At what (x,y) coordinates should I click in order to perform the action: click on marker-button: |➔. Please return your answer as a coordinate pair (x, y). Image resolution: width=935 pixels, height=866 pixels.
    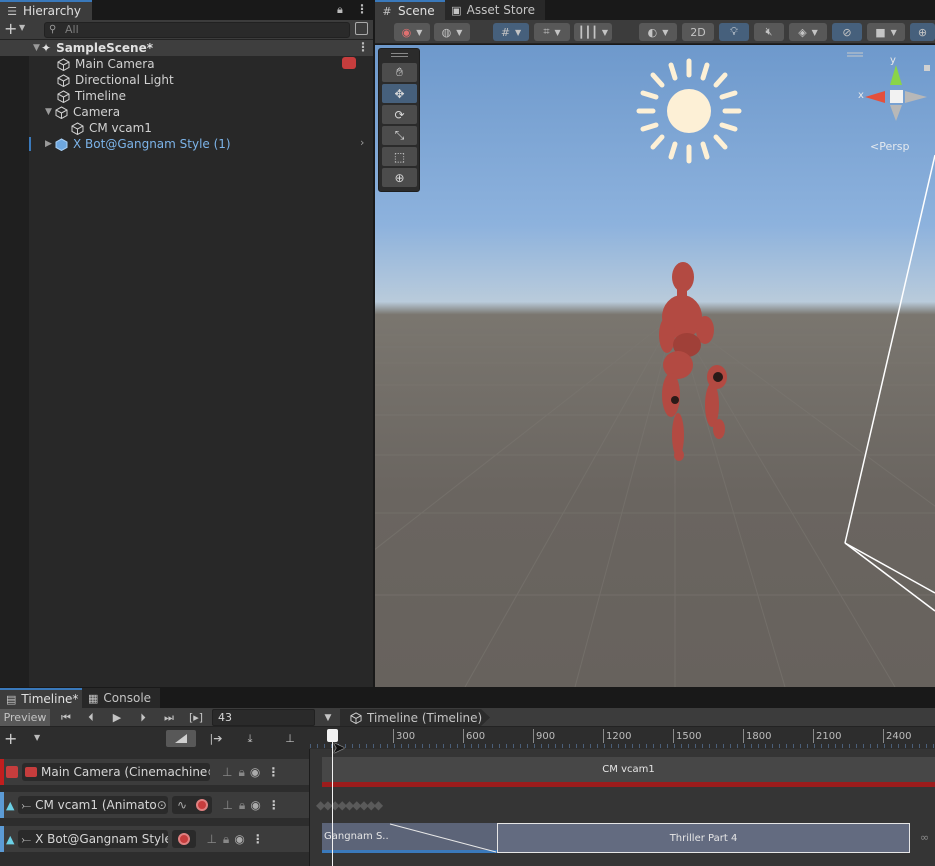
    Looking at the image, I should click on (216, 738).